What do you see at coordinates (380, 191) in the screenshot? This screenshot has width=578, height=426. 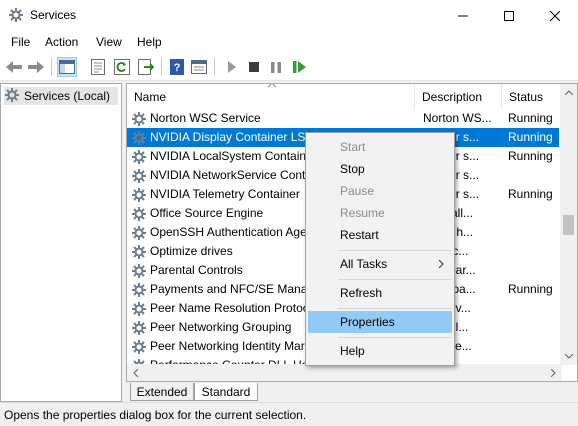 I see `menu-item-pause: Pause` at bounding box center [380, 191].